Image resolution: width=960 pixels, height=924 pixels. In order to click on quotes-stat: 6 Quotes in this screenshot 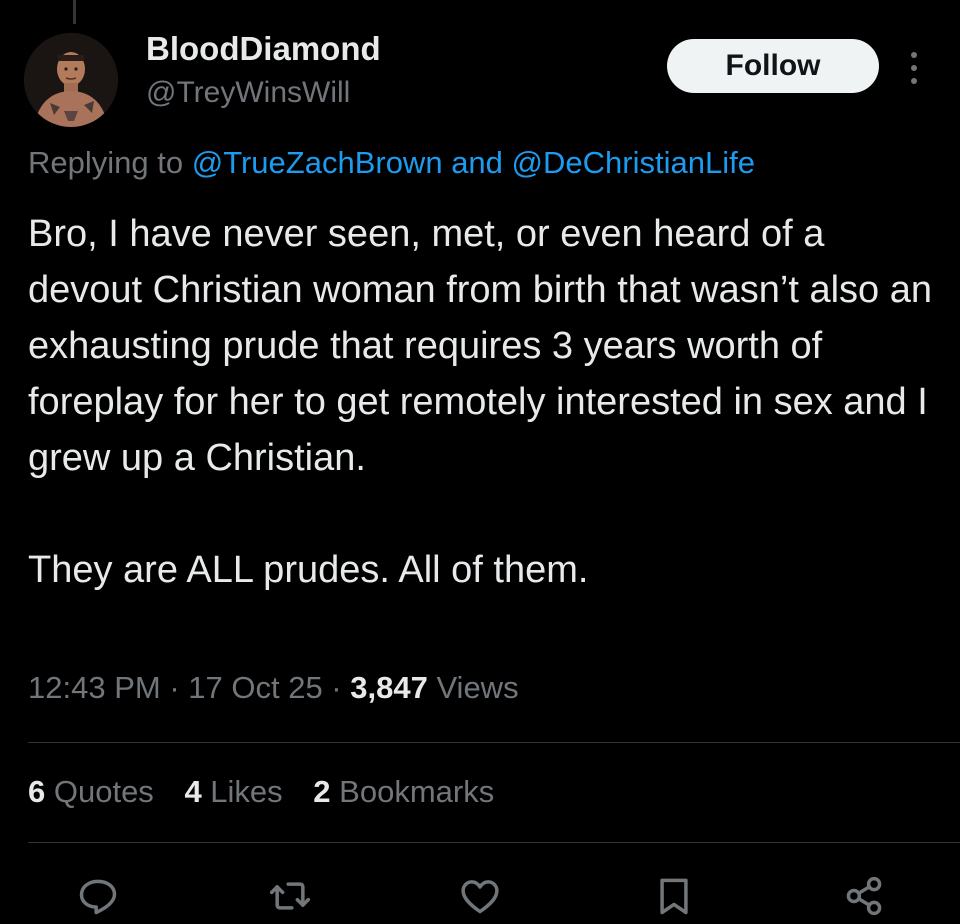, I will do `click(91, 791)`.